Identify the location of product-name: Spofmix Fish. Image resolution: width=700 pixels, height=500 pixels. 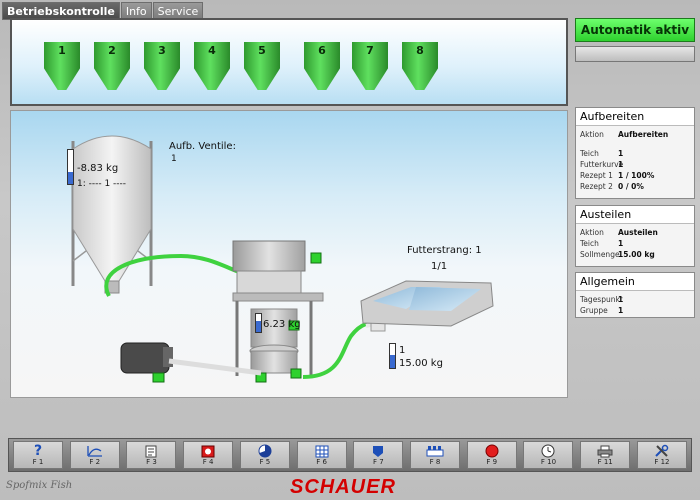
(39, 485).